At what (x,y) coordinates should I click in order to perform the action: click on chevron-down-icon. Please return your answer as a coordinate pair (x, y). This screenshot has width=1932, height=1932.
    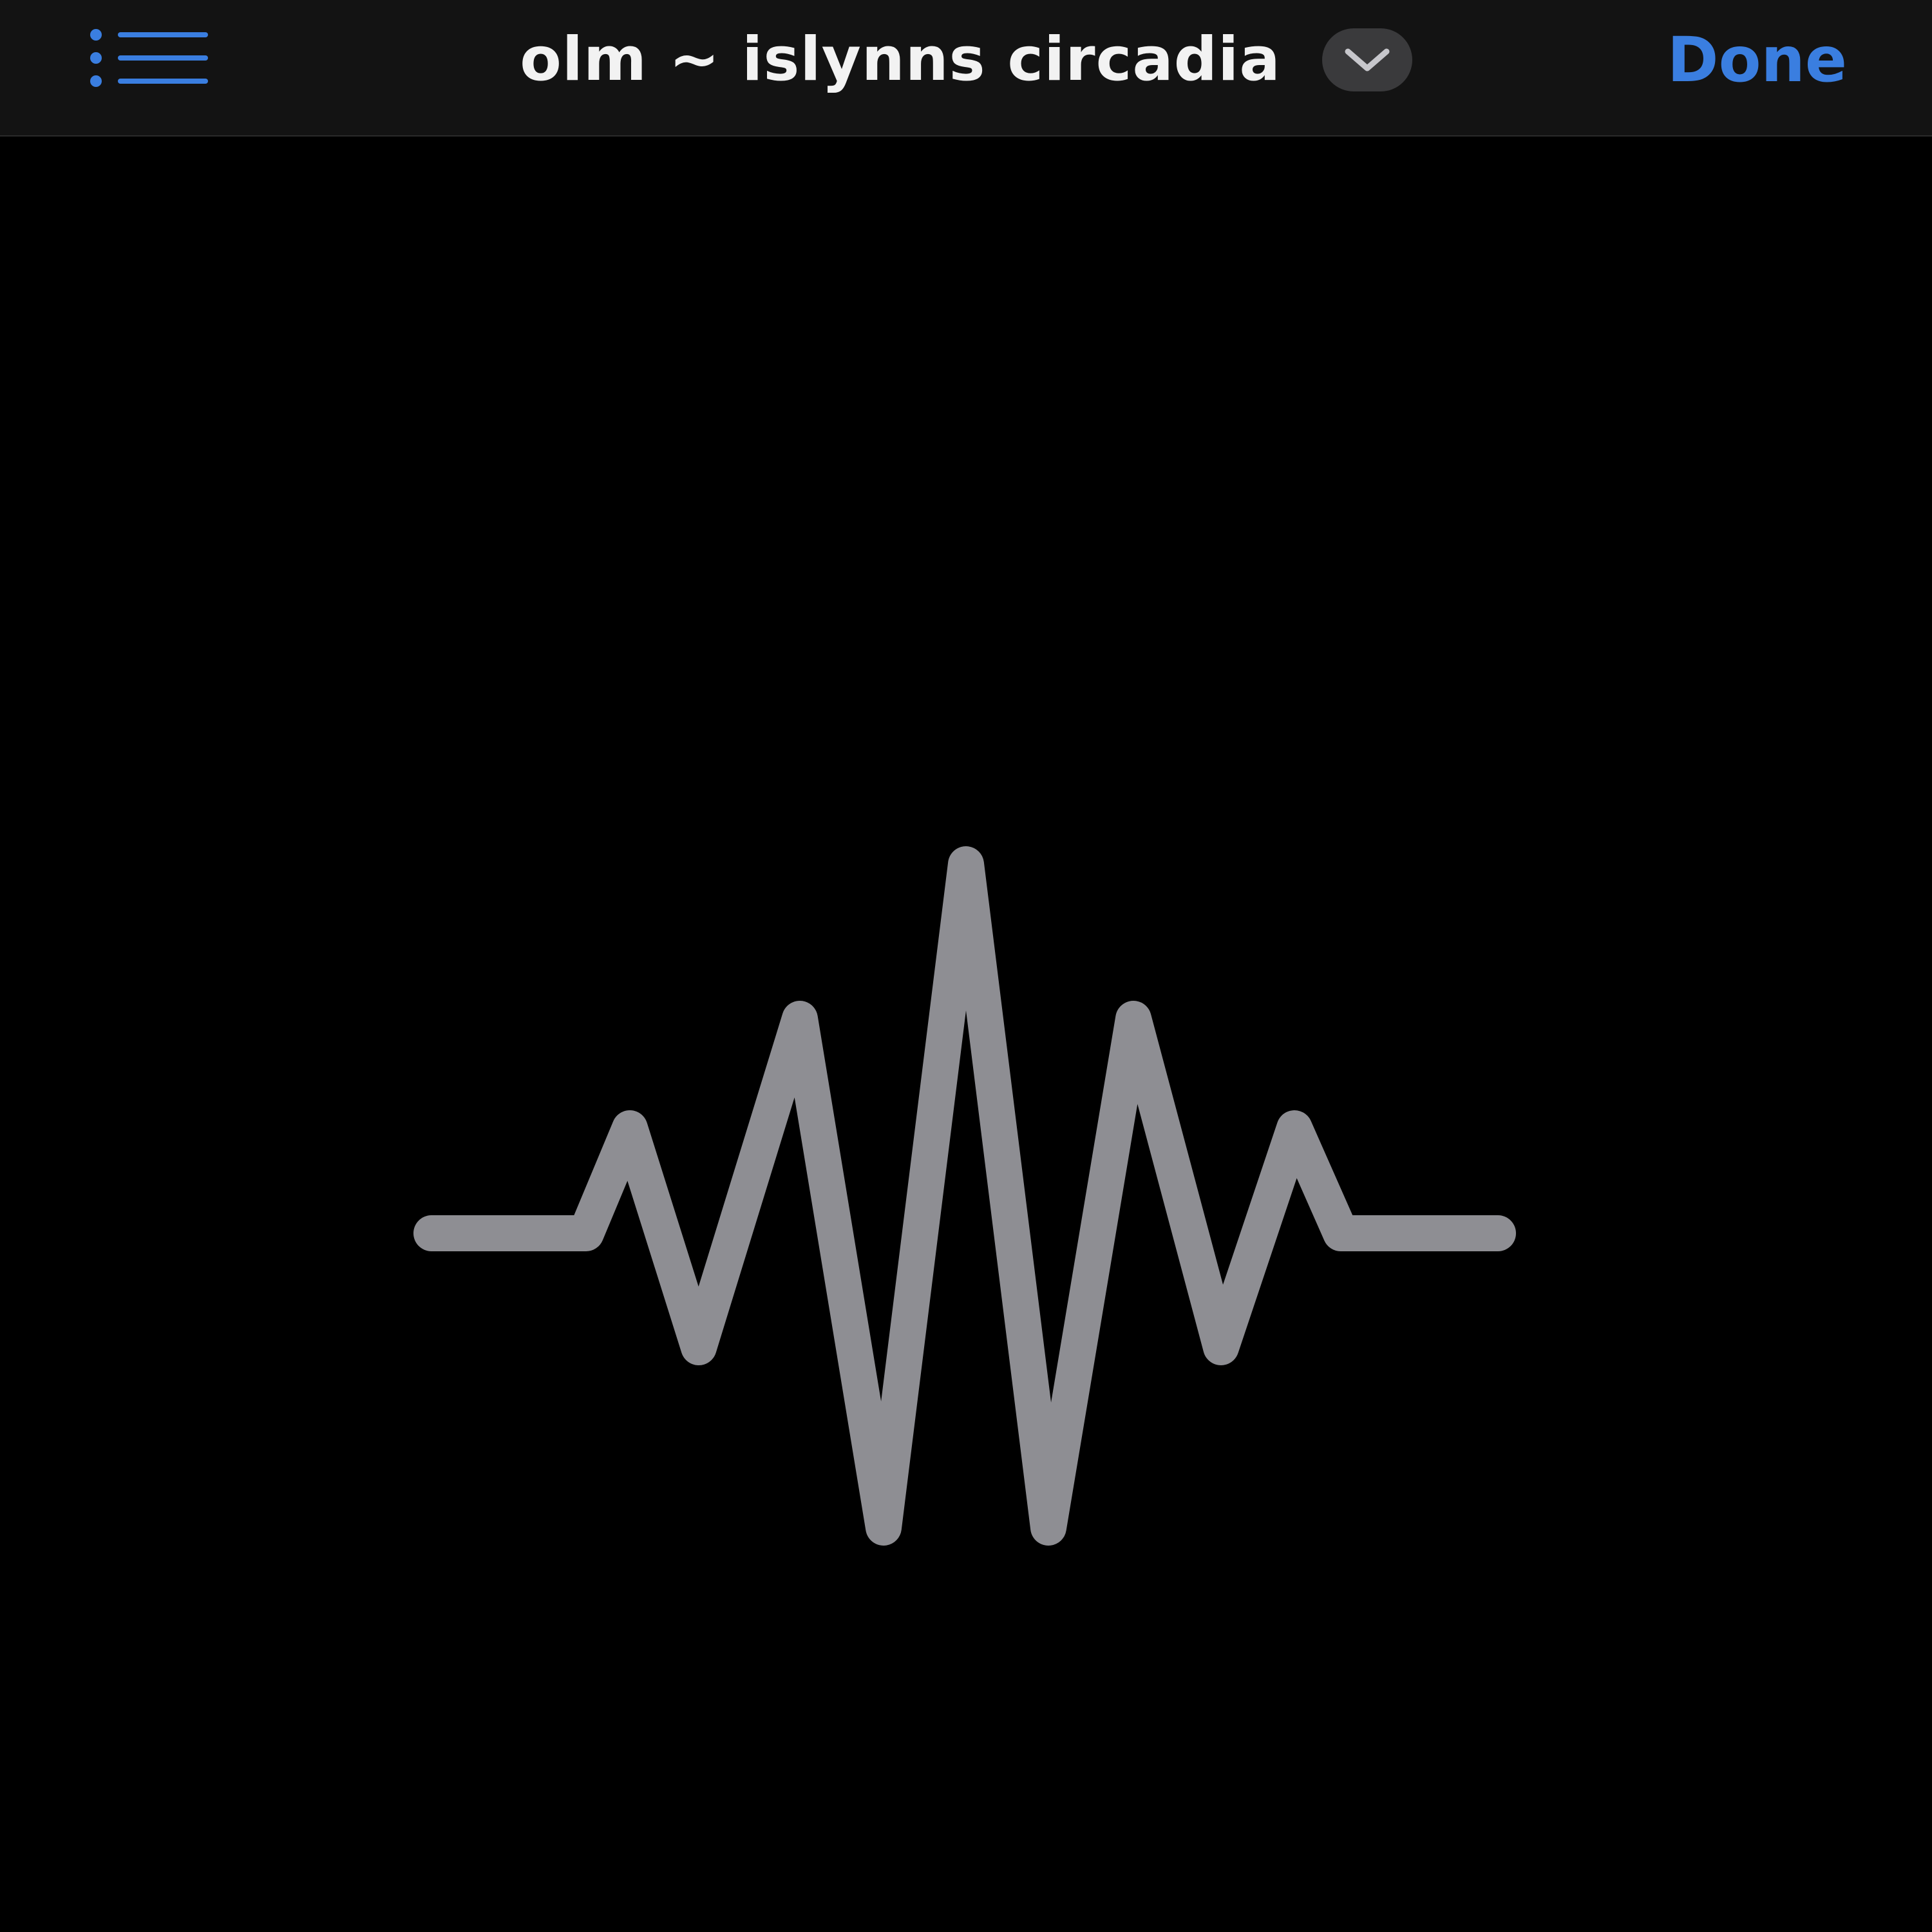
    Looking at the image, I should click on (1368, 60).